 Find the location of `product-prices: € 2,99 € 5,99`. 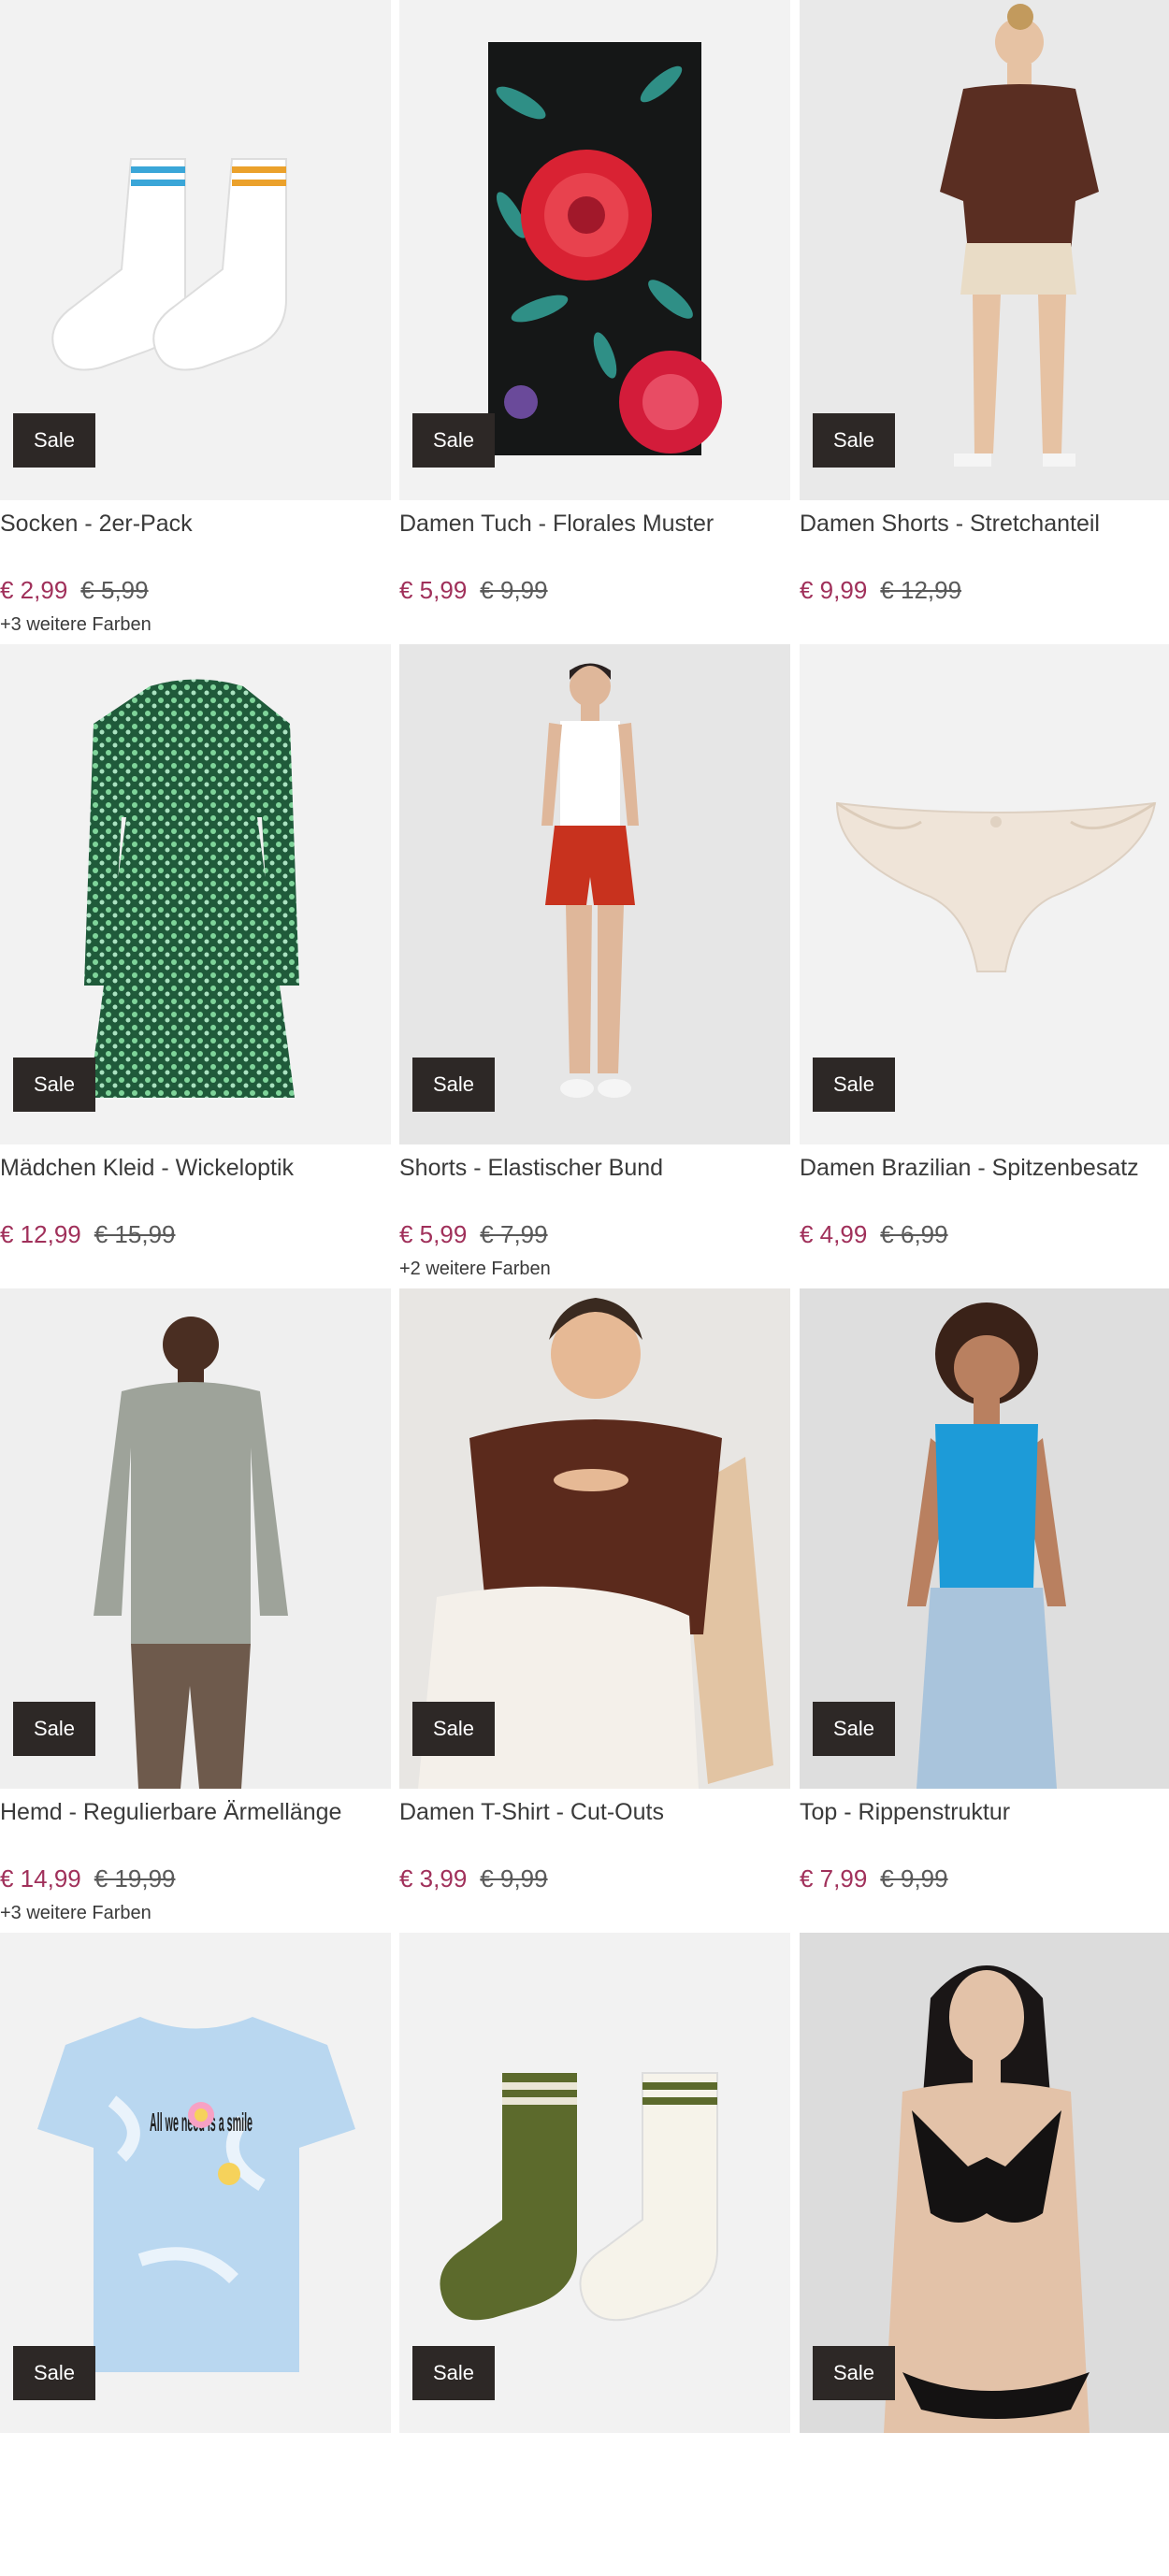

product-prices: € 2,99 € 5,99 is located at coordinates (75, 590).